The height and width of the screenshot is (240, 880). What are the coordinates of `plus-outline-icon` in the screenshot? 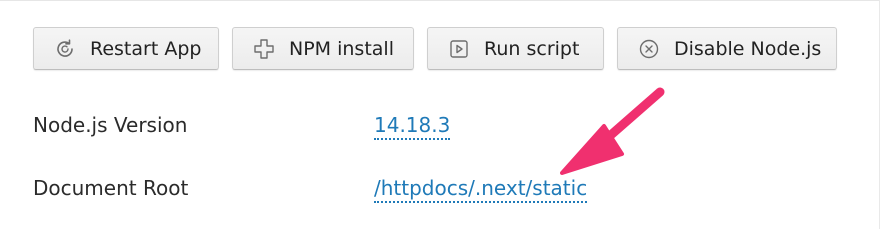 It's located at (264, 49).